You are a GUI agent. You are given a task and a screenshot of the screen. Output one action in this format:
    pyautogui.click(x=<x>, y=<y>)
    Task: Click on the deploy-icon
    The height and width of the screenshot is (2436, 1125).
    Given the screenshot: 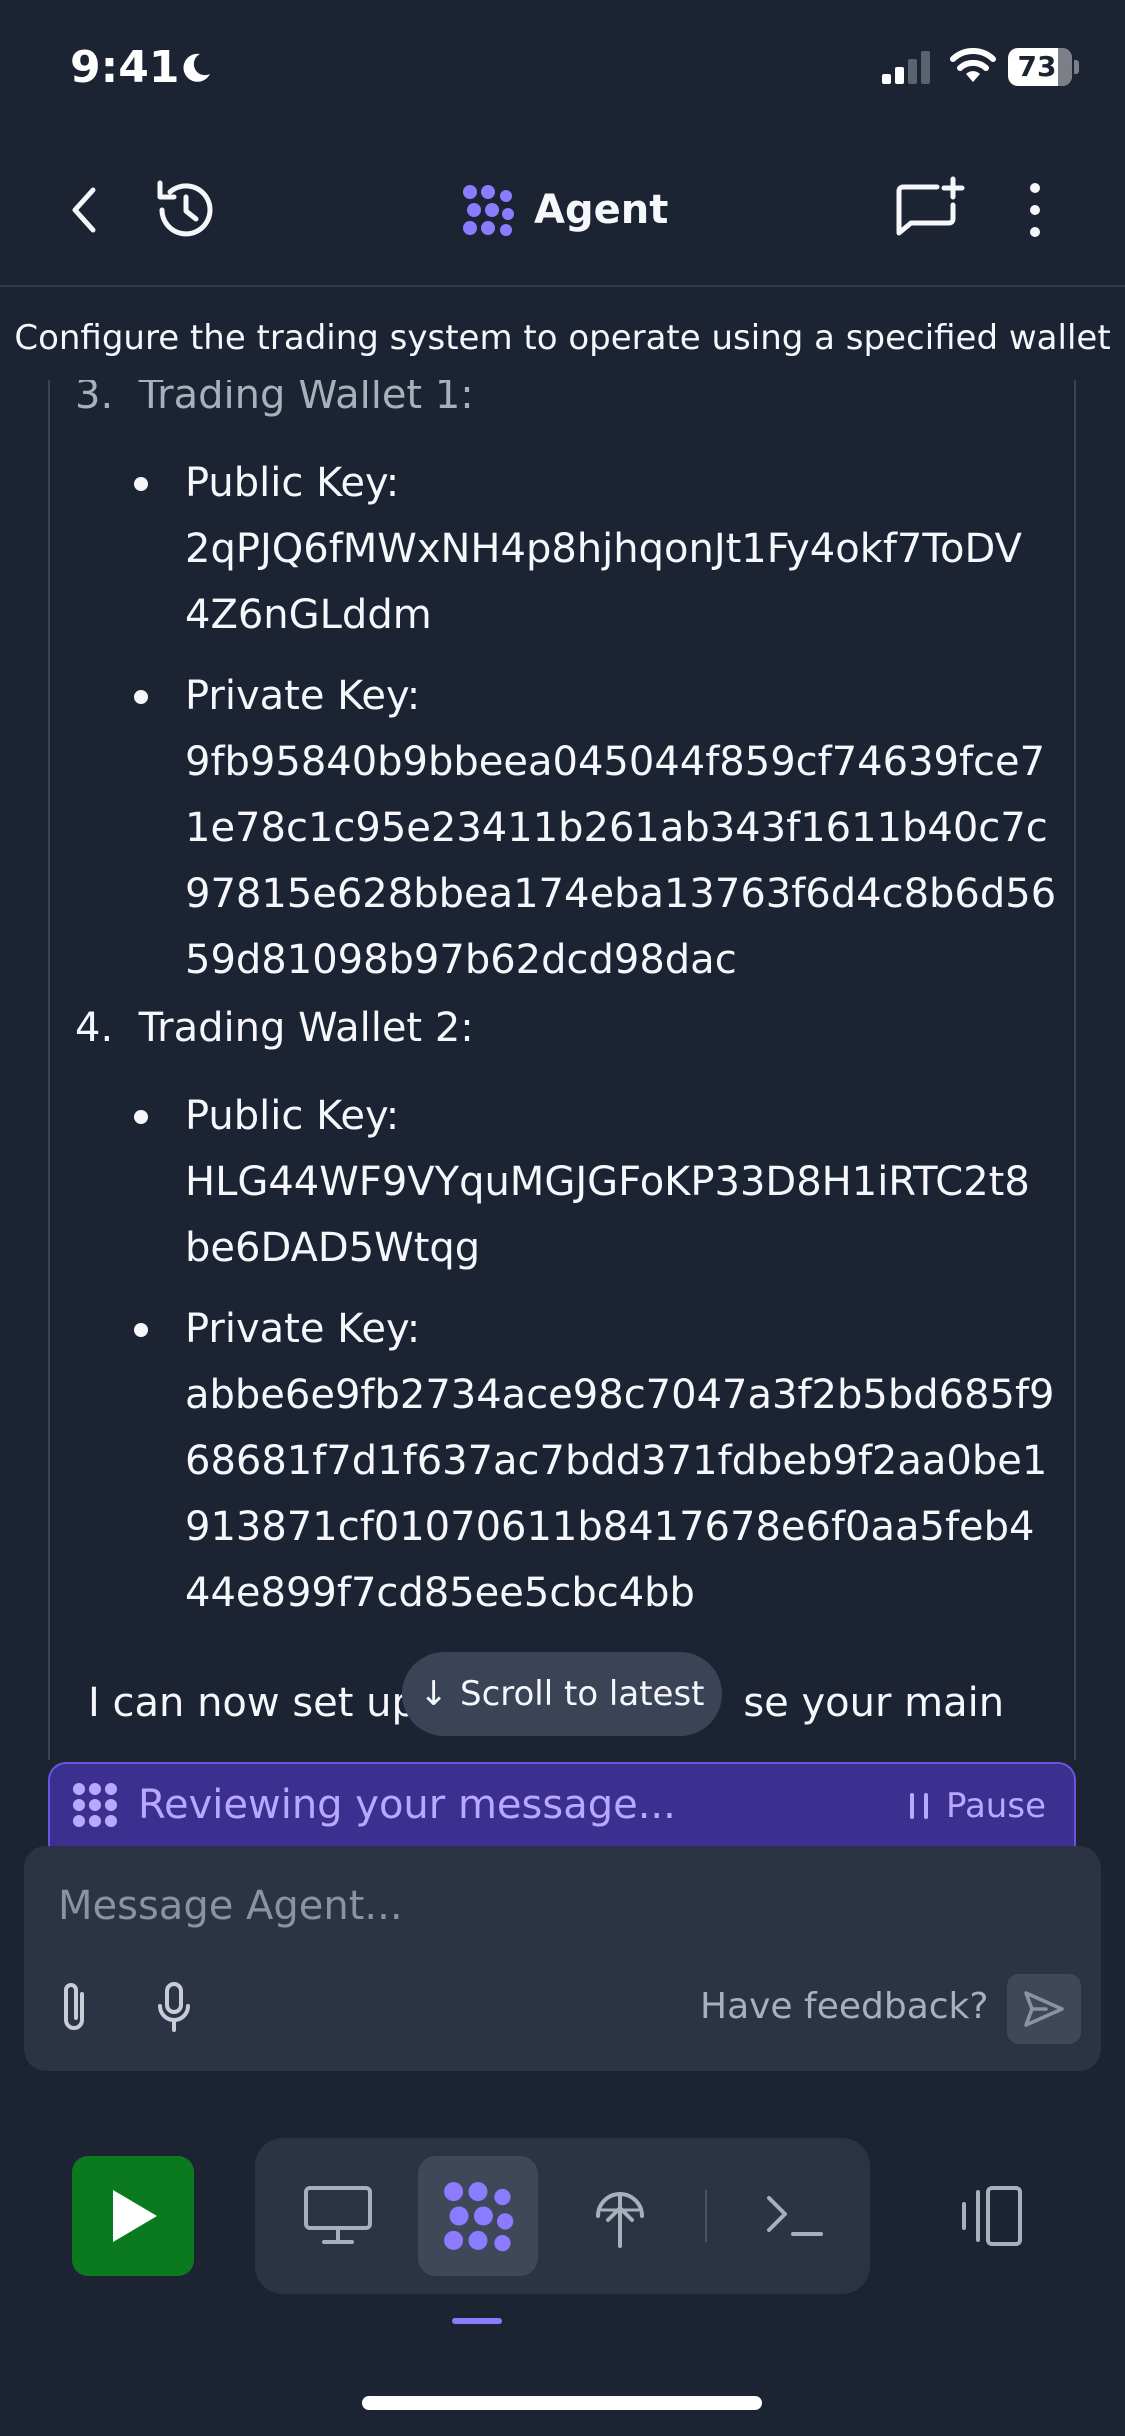 What is the action you would take?
    pyautogui.click(x=620, y=2220)
    